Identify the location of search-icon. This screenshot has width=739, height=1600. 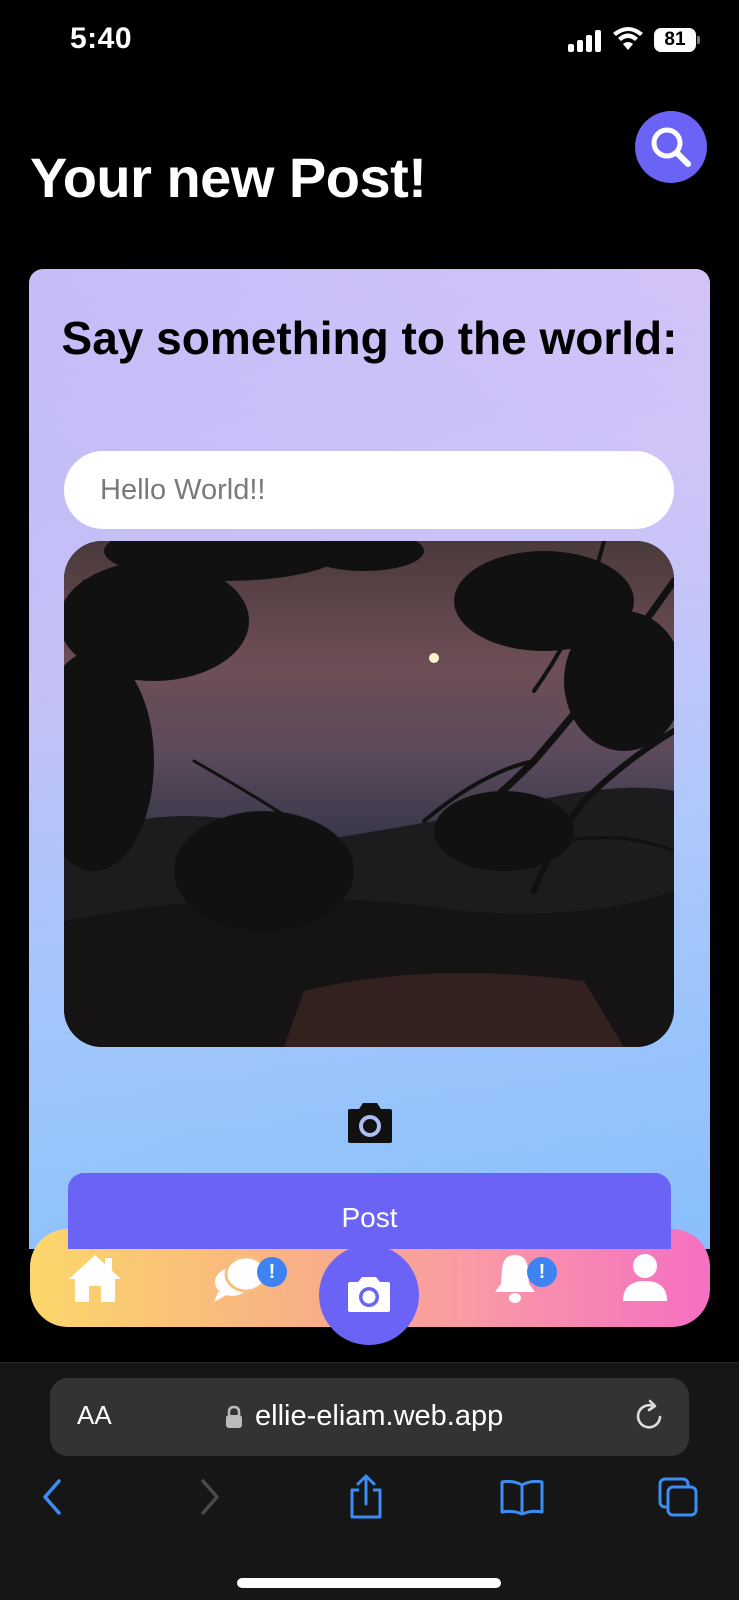
(671, 147).